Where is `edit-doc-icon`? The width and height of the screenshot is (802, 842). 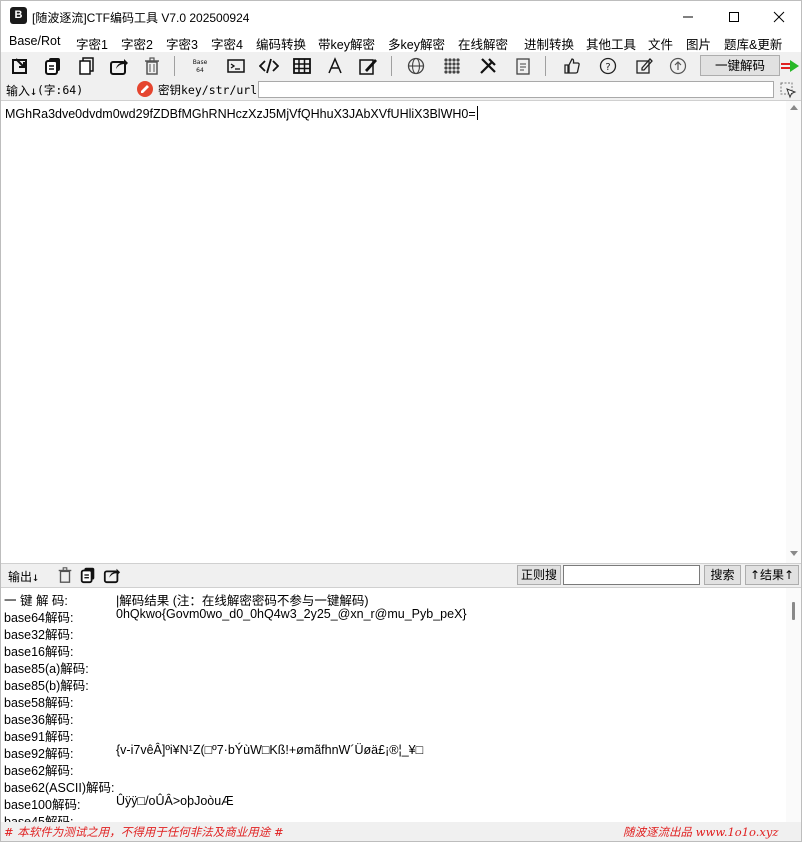
edit-doc-icon is located at coordinates (368, 66).